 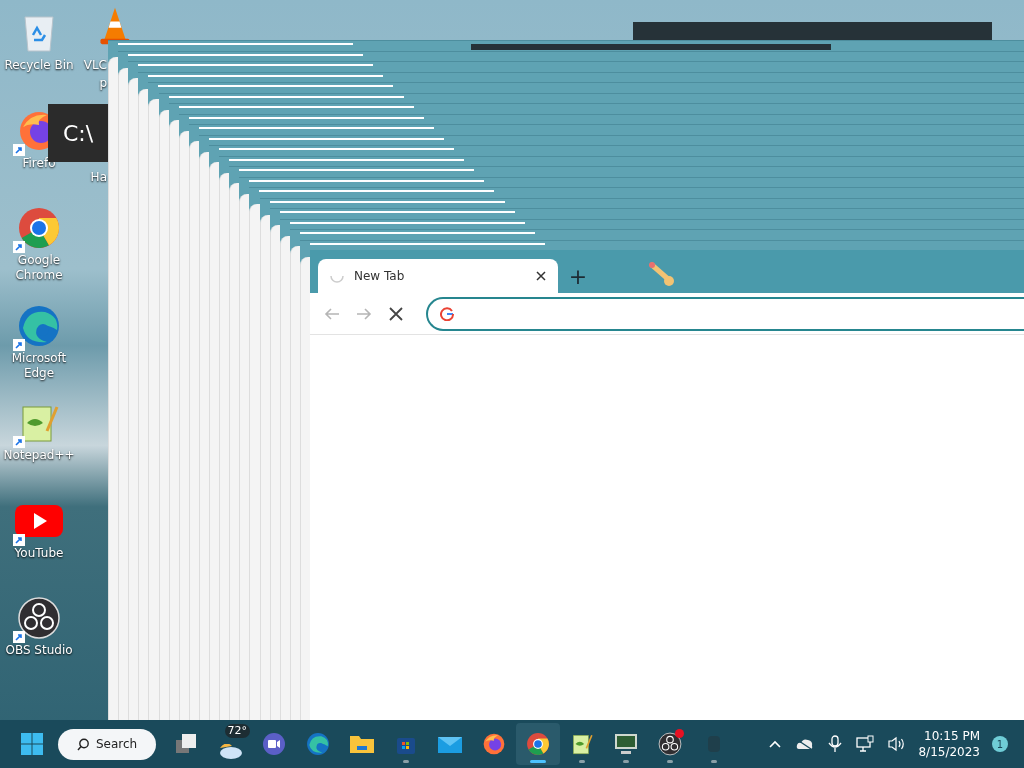 I want to click on icon-label: OBS Studio, so click(x=39, y=650).